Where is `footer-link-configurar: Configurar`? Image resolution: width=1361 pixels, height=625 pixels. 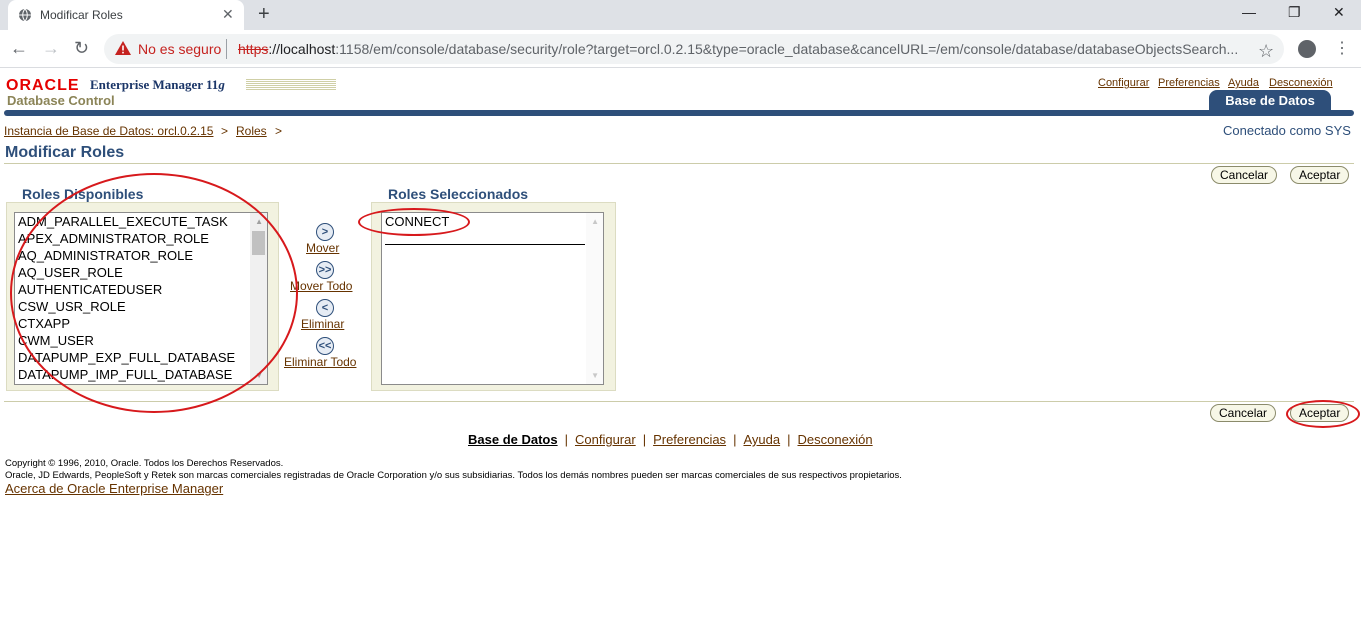
footer-link-configurar: Configurar is located at coordinates (605, 439).